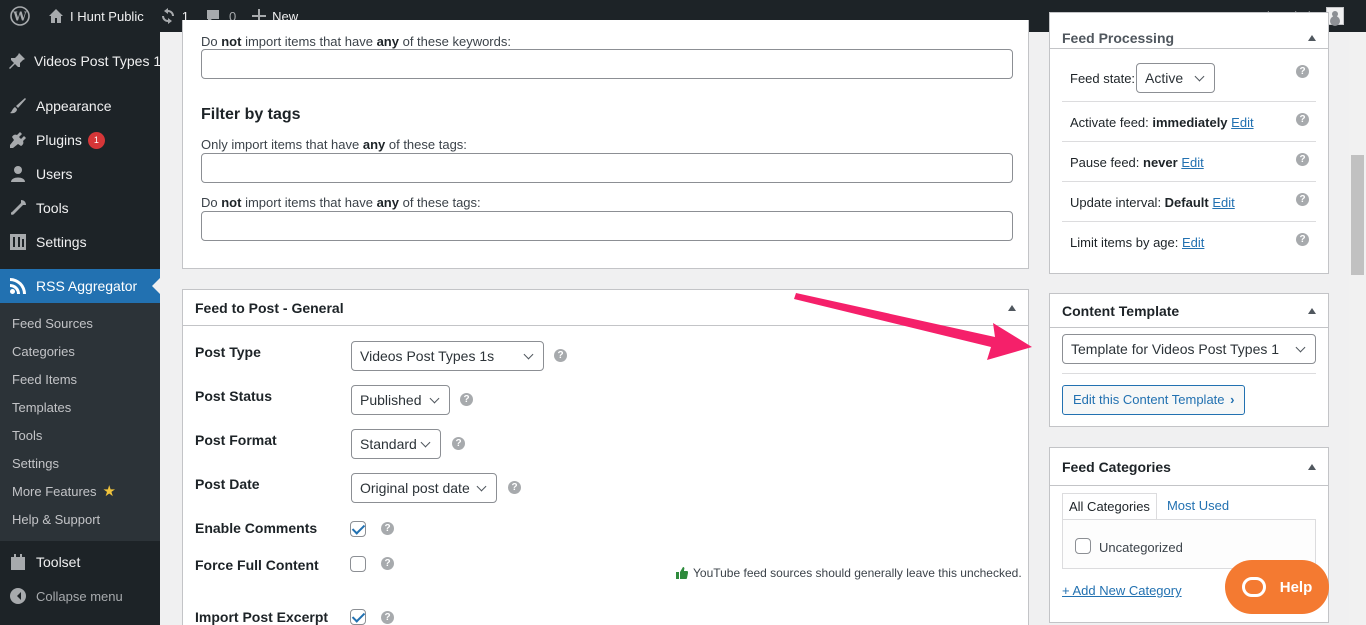  Describe the element at coordinates (447, 356) in the screenshot. I see `post-type-select: Videos Post Types 1s` at that location.